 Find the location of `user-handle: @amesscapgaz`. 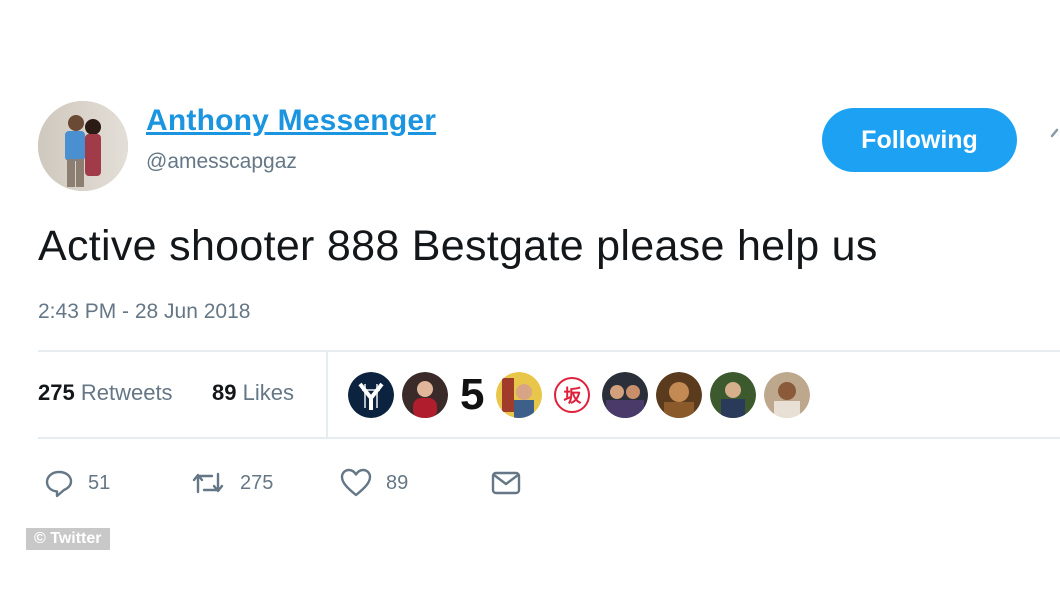

user-handle: @amesscapgaz is located at coordinates (221, 161).